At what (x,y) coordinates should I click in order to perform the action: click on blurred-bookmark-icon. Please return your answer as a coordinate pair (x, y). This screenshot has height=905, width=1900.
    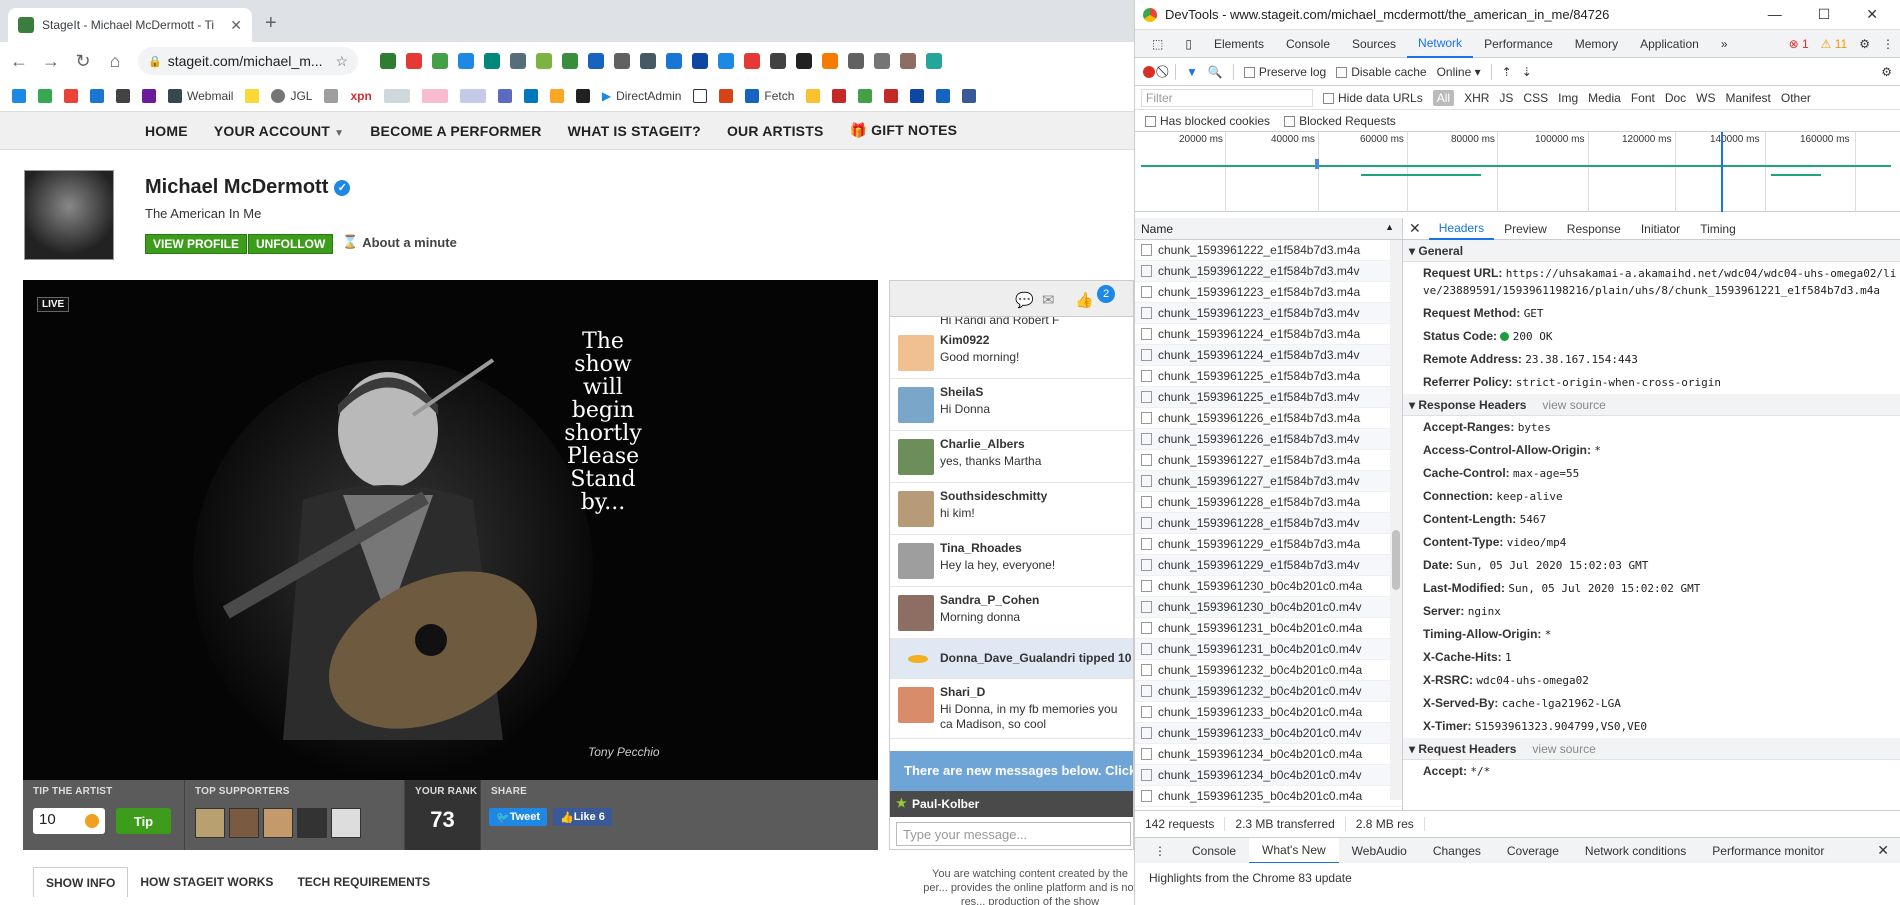
    Looking at the image, I should click on (396, 95).